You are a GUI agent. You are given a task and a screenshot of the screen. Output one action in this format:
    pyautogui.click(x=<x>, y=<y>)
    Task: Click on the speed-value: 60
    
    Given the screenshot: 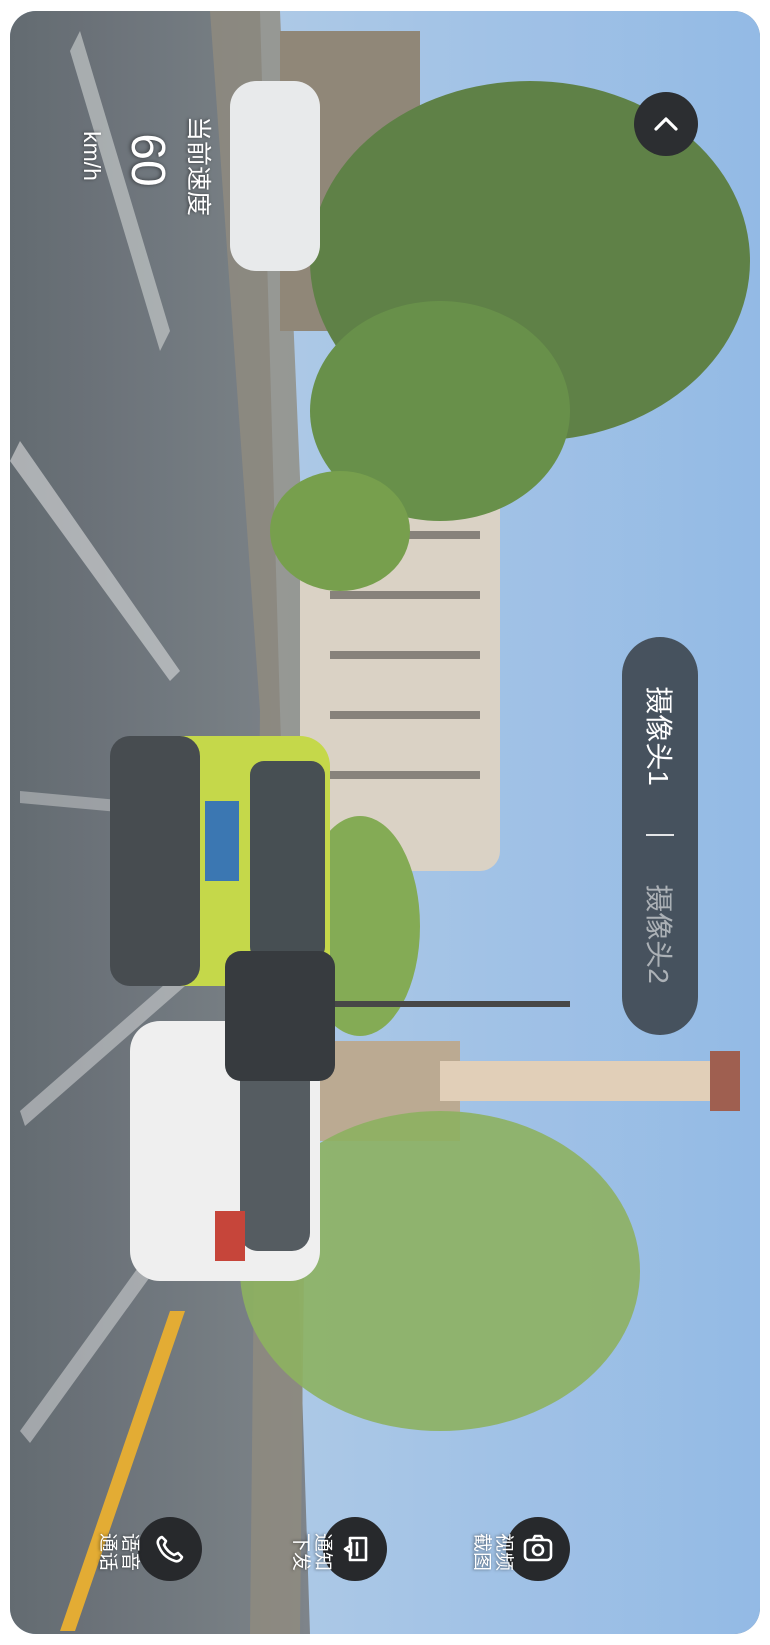 What is the action you would take?
    pyautogui.click(x=147, y=160)
    